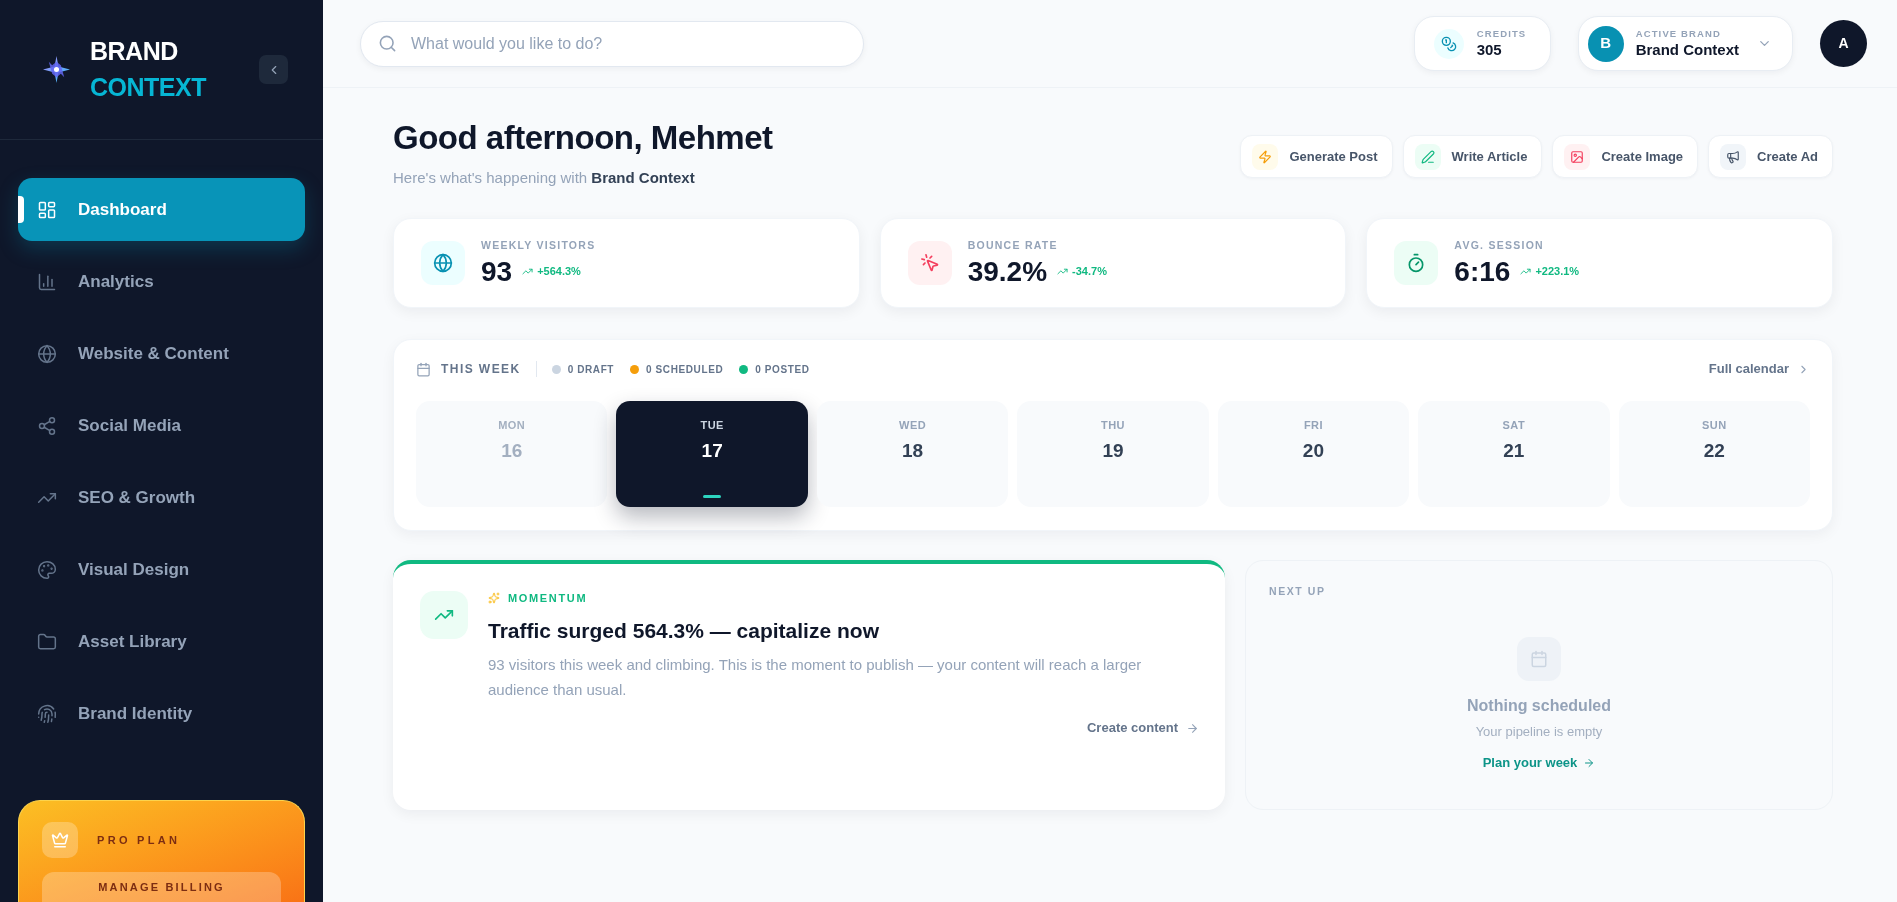 The width and height of the screenshot is (1897, 902). What do you see at coordinates (497, 271) in the screenshot?
I see `stat-value: 93` at bounding box center [497, 271].